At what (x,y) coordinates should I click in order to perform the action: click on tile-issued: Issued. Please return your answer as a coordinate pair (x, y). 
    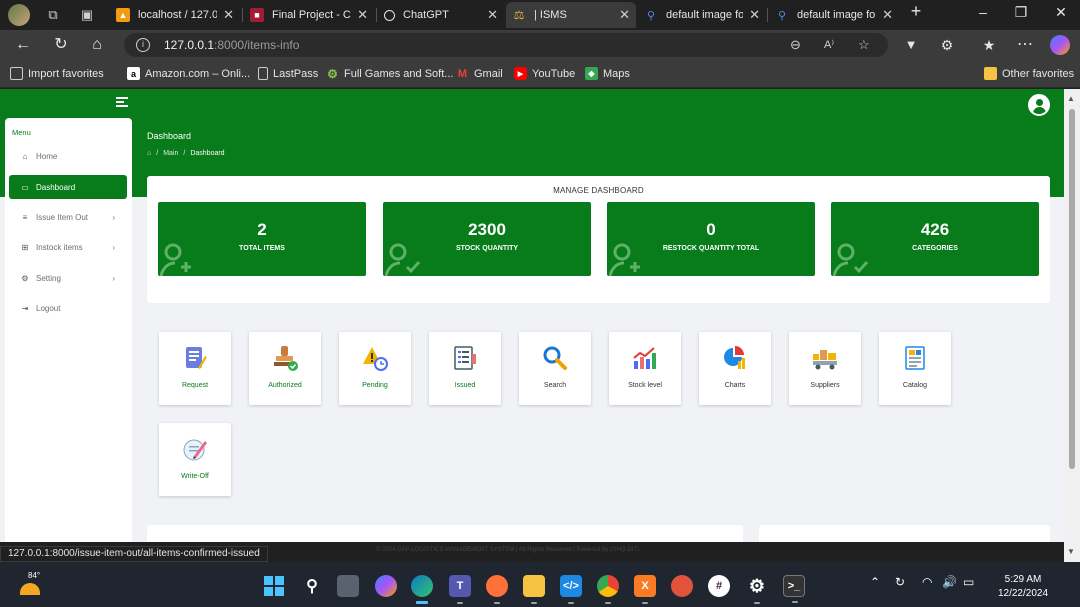
    Looking at the image, I should click on (465, 368).